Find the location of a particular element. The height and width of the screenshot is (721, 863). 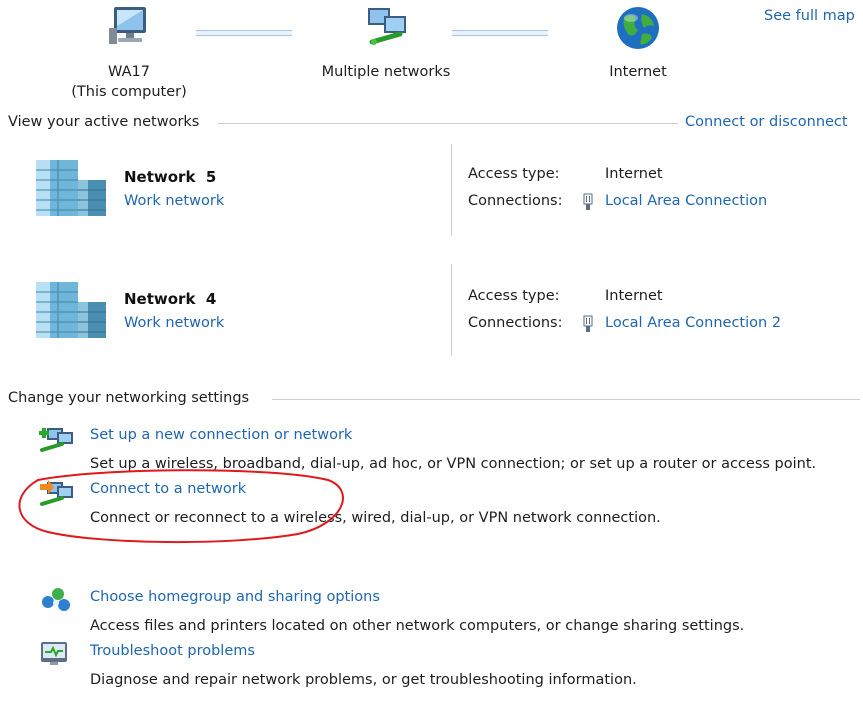

settings-heading: Change your networking settings is located at coordinates (129, 398).